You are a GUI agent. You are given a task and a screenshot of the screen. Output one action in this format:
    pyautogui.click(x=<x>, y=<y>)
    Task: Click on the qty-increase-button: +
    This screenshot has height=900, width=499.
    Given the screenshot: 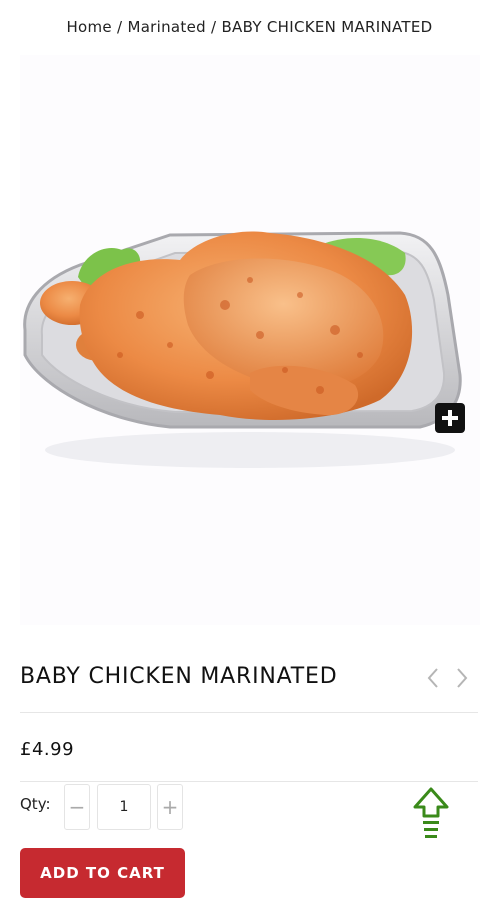 What is the action you would take?
    pyautogui.click(x=170, y=807)
    